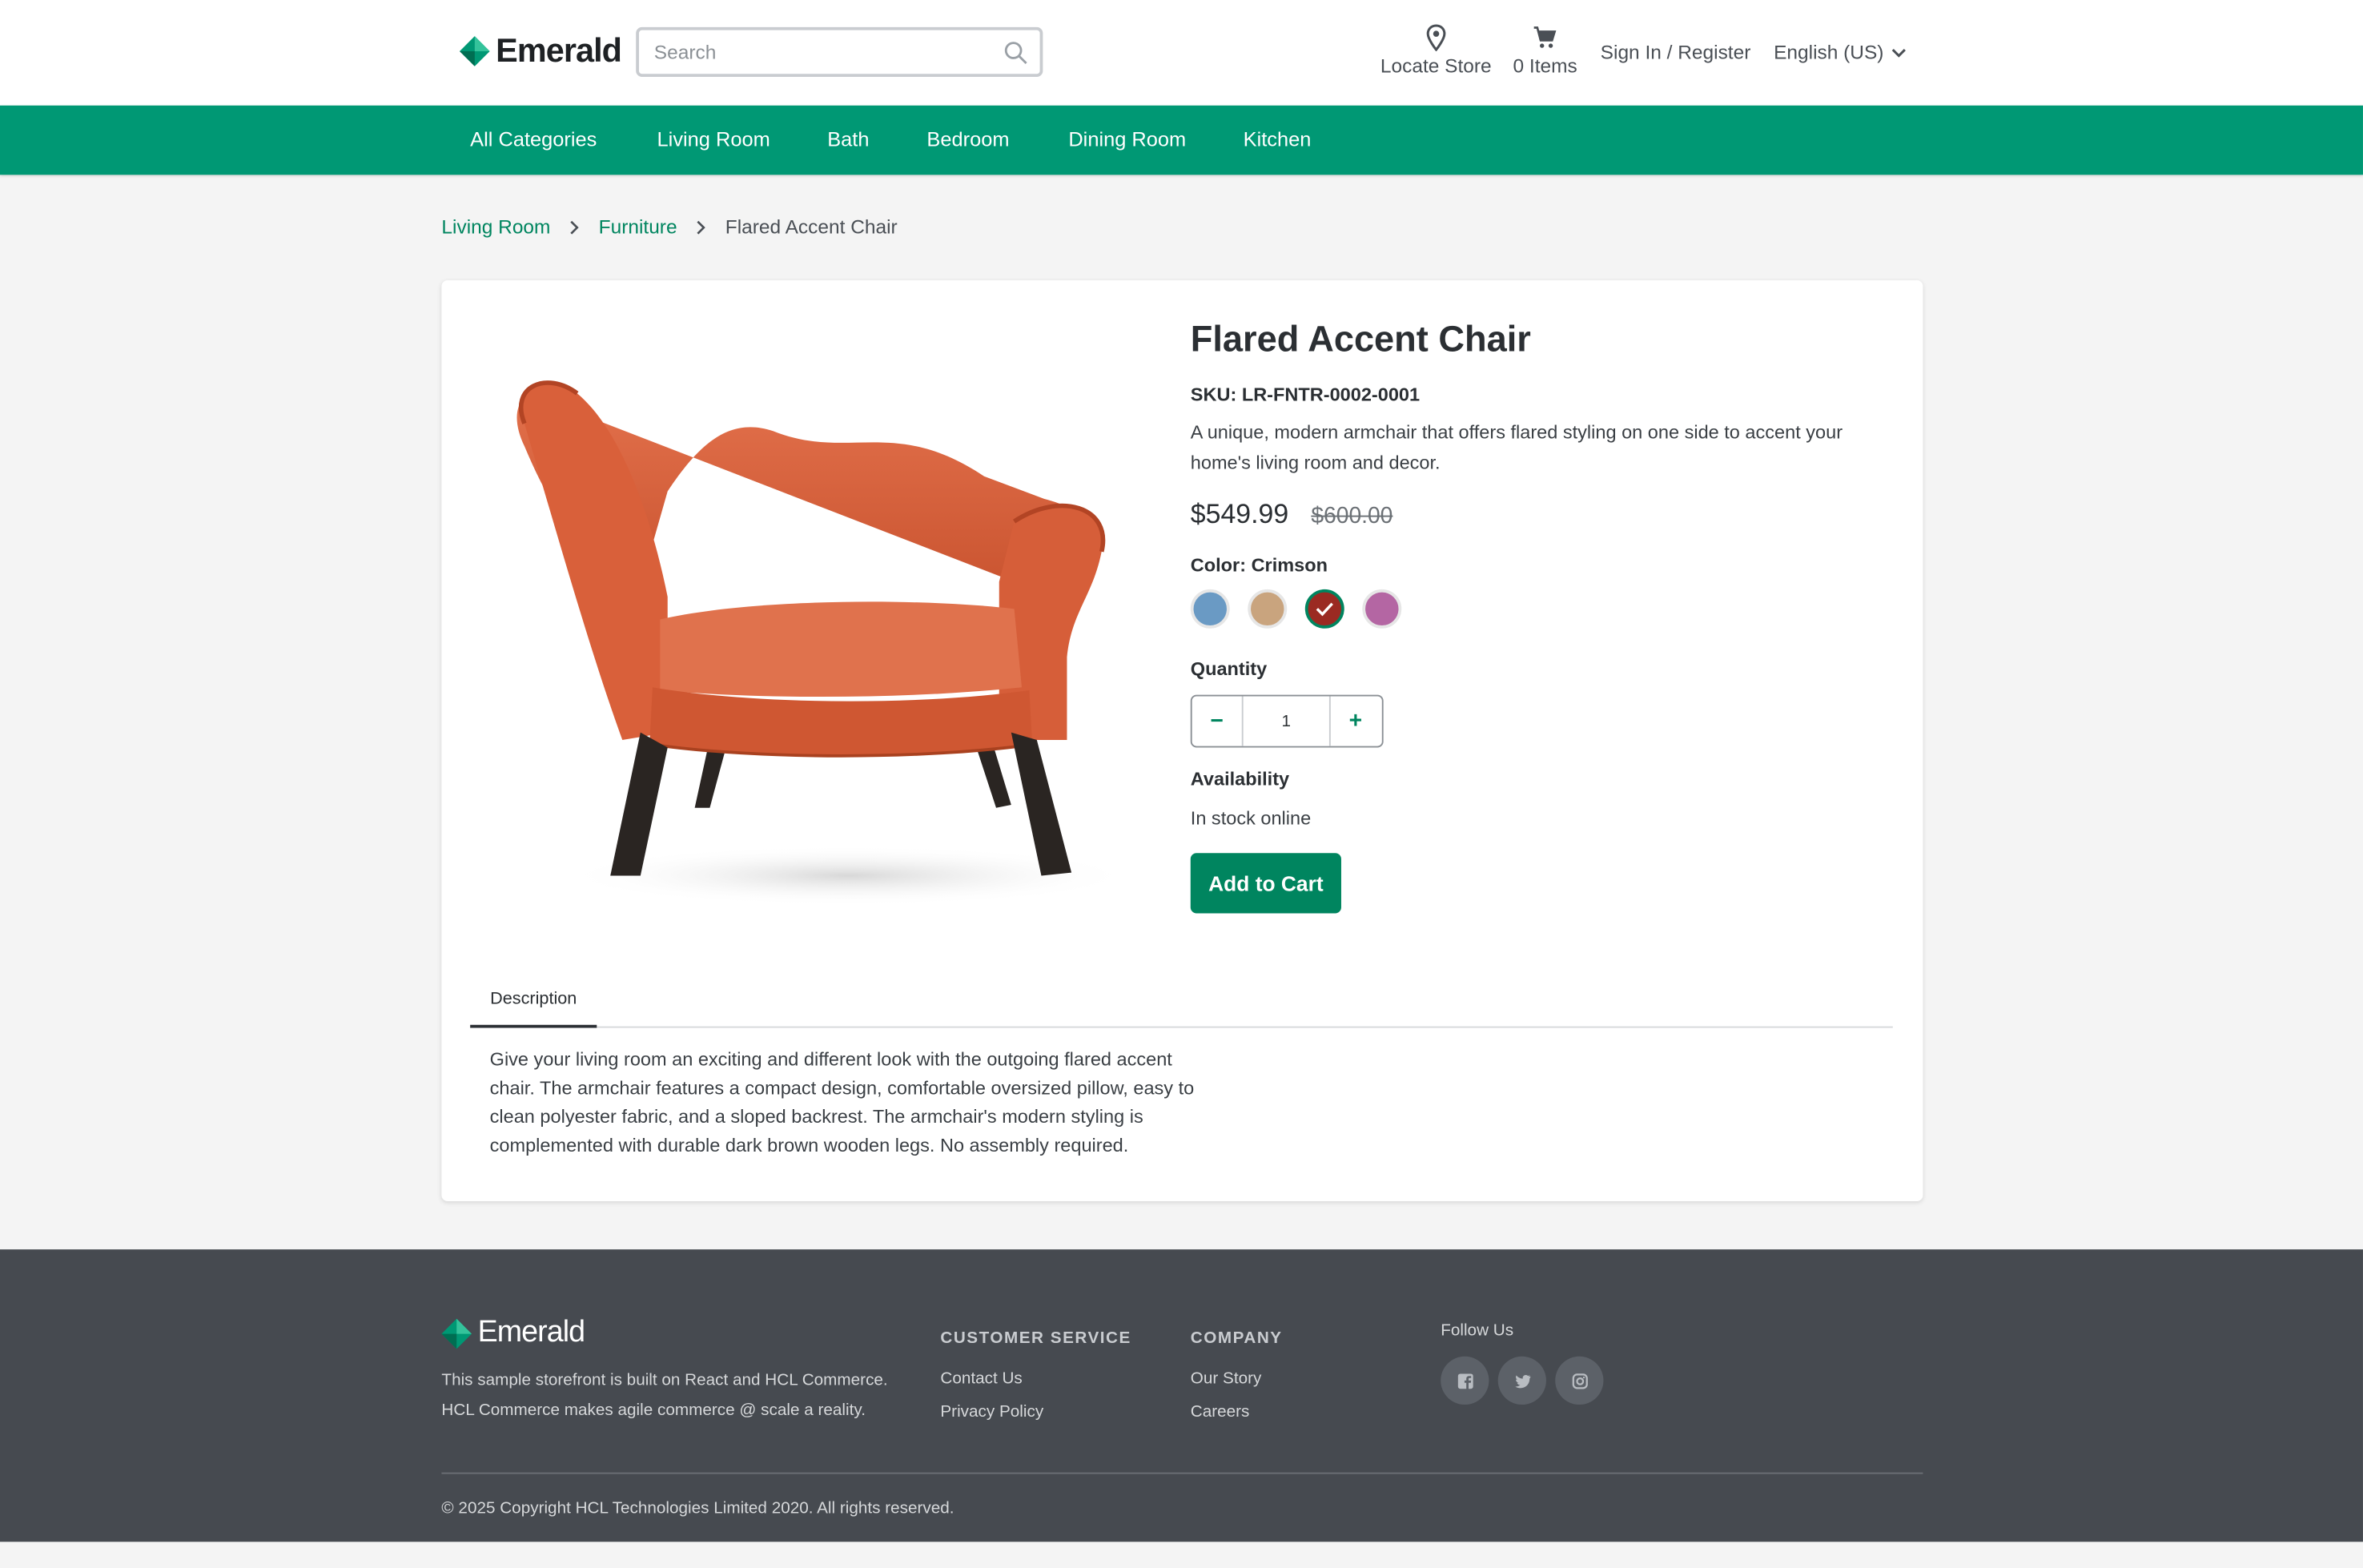 The image size is (2363, 1568). Describe the element at coordinates (1305, 395) in the screenshot. I see `product-sku: SKU: LR-FNTR-0002-0001` at that location.